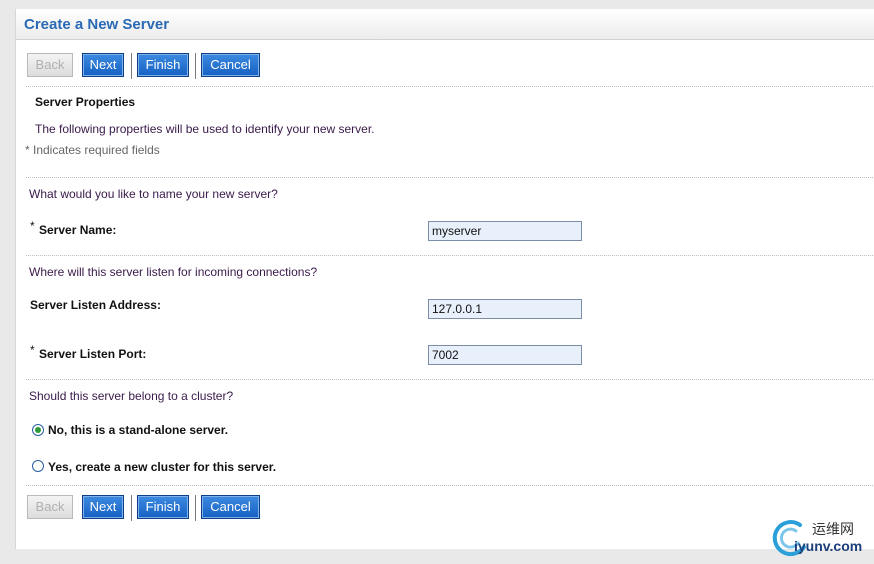  What do you see at coordinates (505, 355) in the screenshot?
I see `listen-port-input` at bounding box center [505, 355].